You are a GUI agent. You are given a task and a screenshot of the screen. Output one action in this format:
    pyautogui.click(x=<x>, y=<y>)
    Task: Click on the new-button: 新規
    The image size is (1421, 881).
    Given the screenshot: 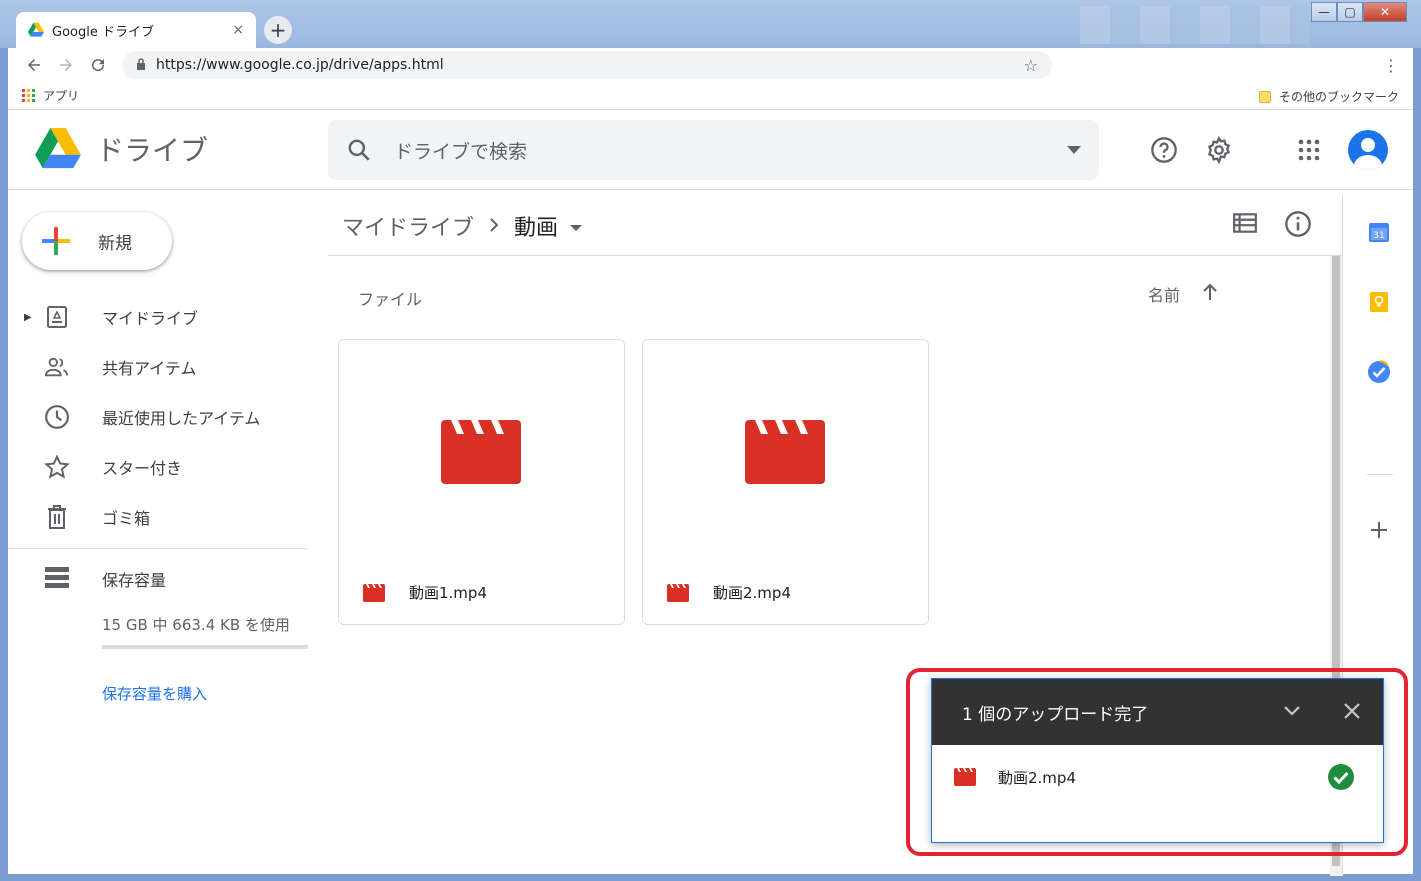 What is the action you would take?
    pyautogui.click(x=97, y=241)
    